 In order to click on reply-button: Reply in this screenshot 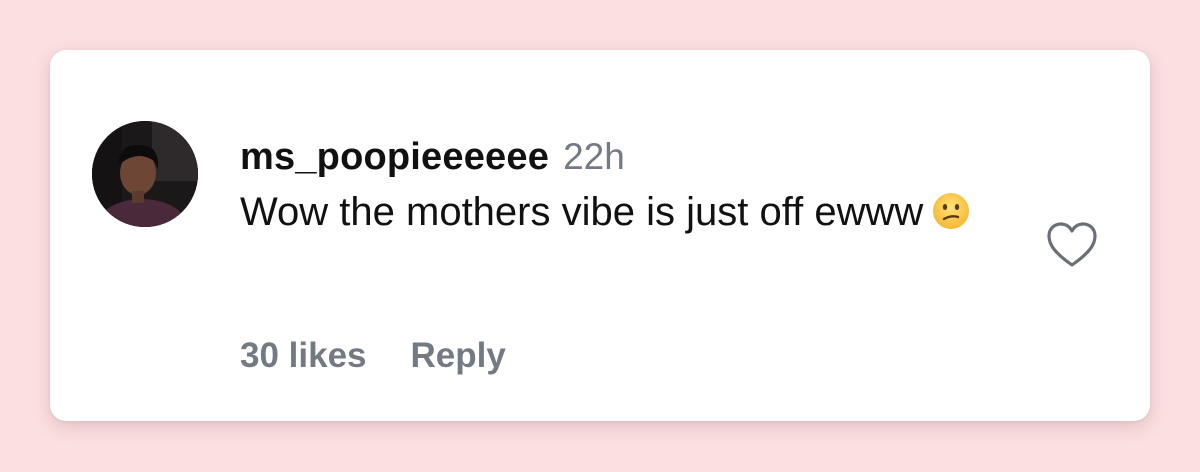, I will do `click(458, 356)`.